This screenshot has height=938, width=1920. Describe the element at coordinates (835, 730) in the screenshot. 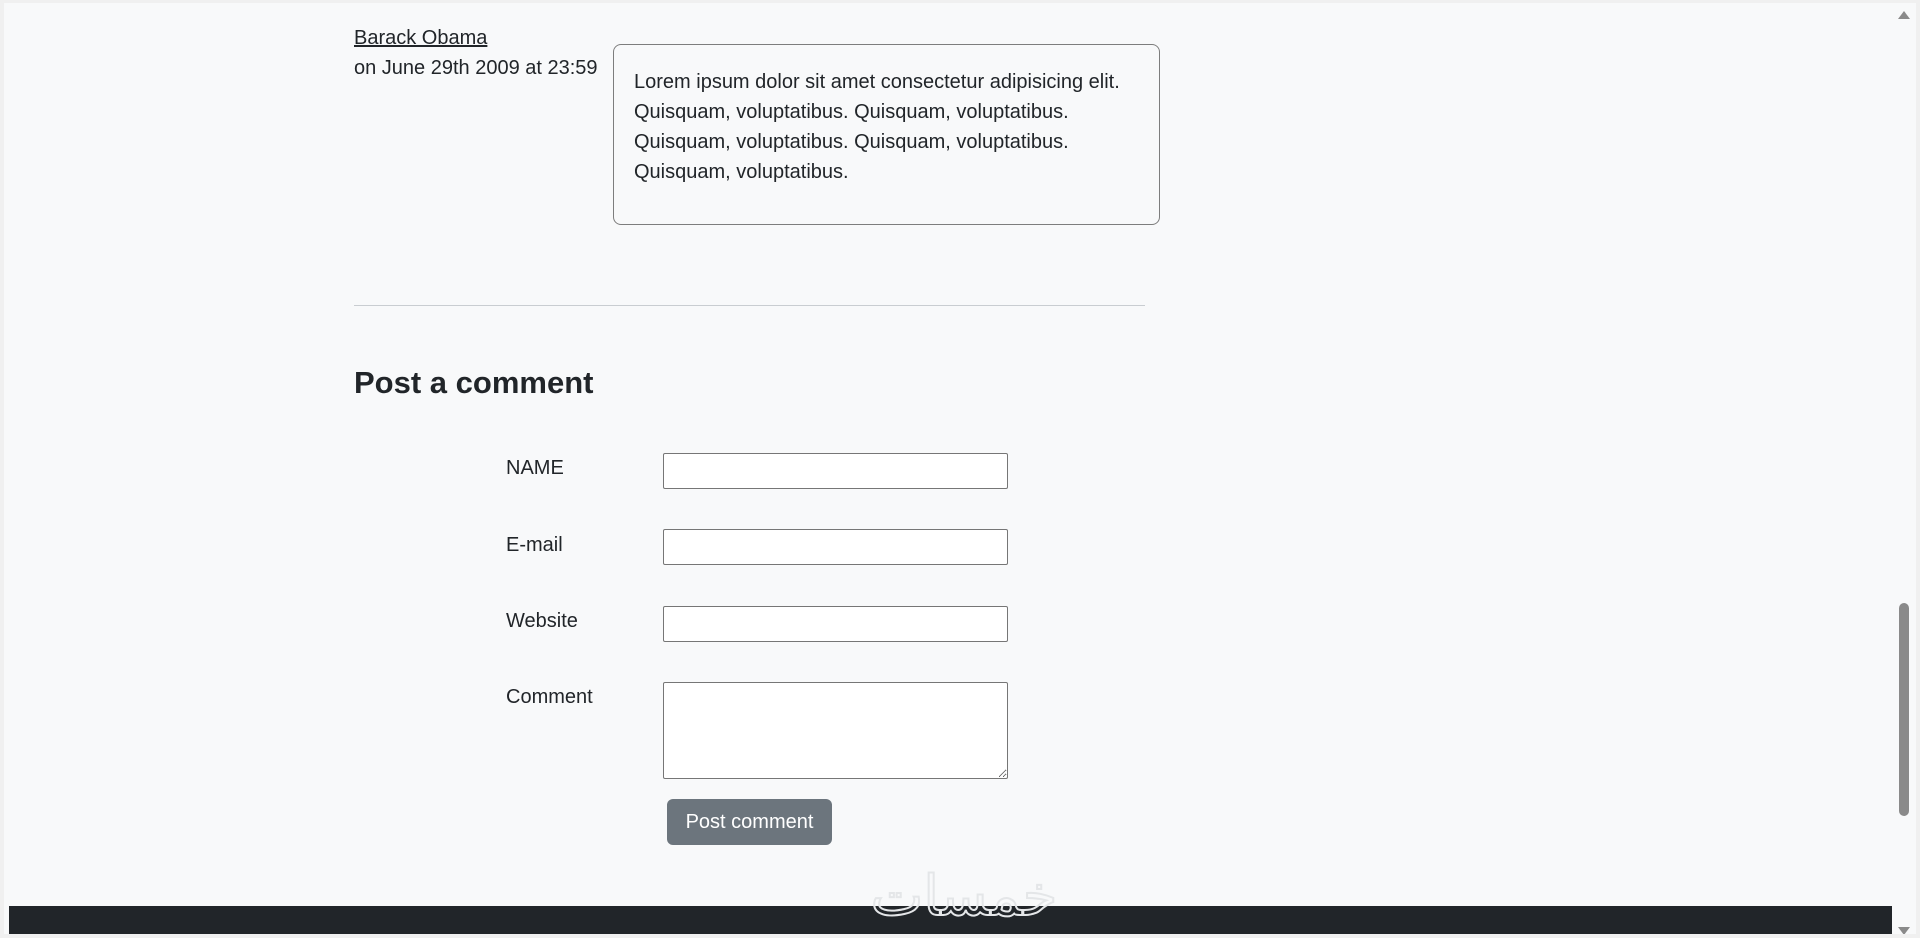

I see `comment-textarea` at that location.